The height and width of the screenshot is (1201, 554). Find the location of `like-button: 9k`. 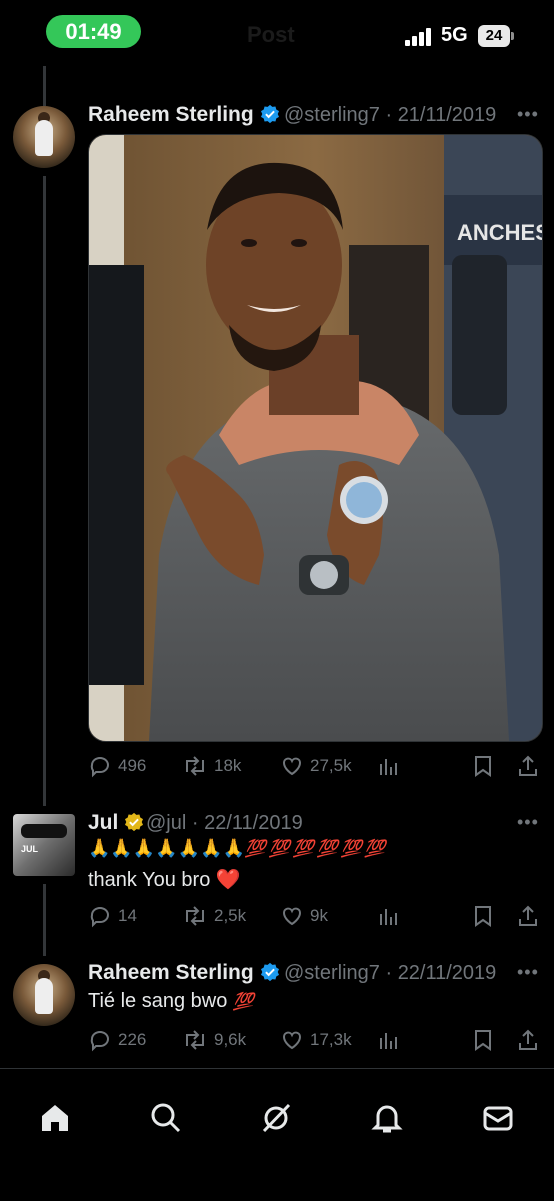

like-button: 9k is located at coordinates (304, 916).